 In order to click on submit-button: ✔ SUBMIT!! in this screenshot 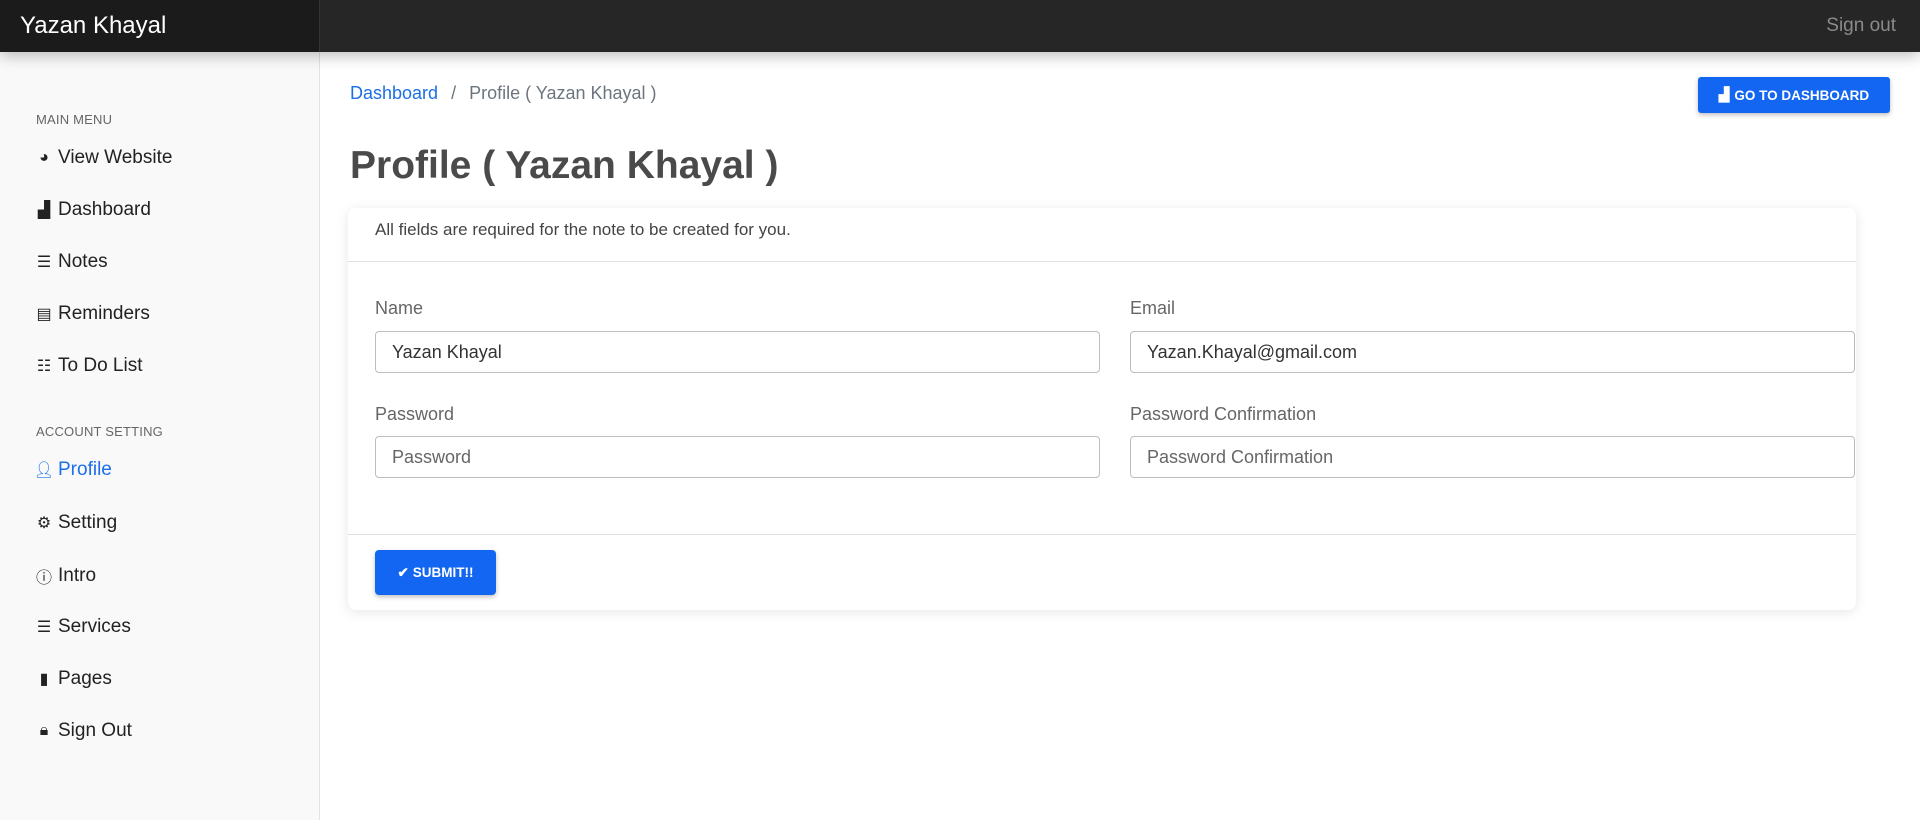, I will do `click(435, 572)`.